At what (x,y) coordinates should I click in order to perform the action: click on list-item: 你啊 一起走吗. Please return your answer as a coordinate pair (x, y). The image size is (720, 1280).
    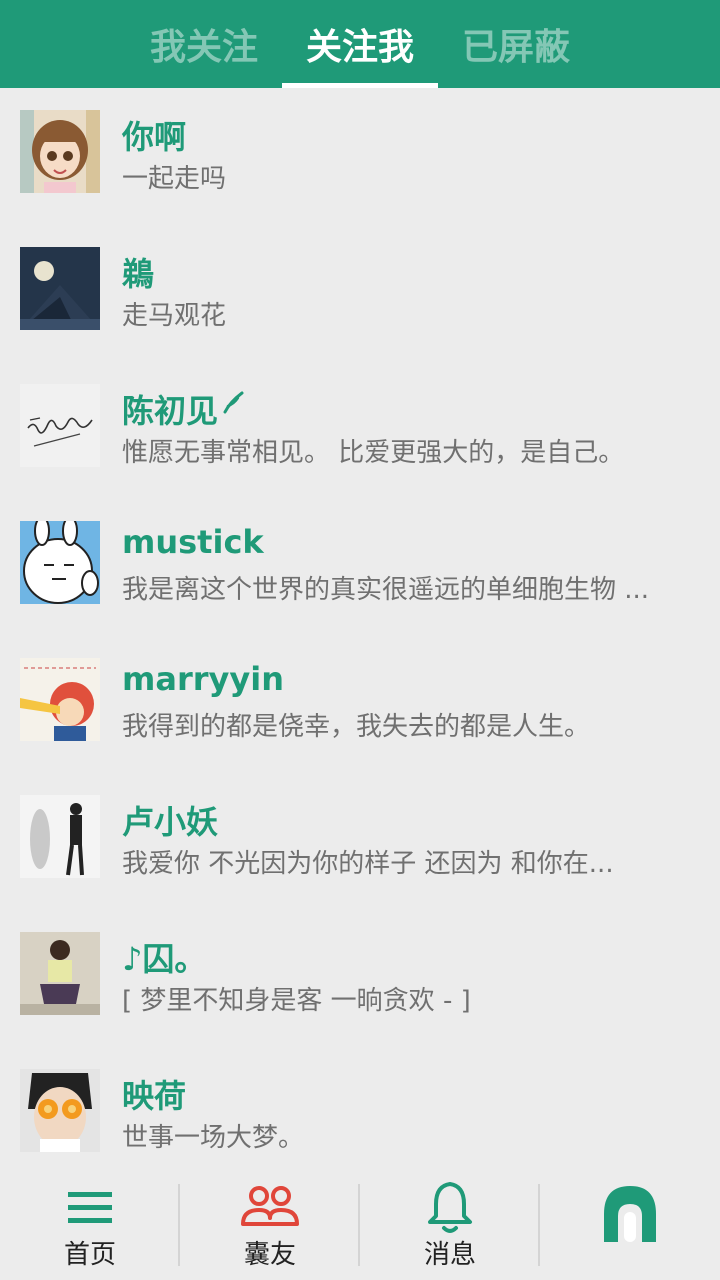
    Looking at the image, I should click on (360, 156).